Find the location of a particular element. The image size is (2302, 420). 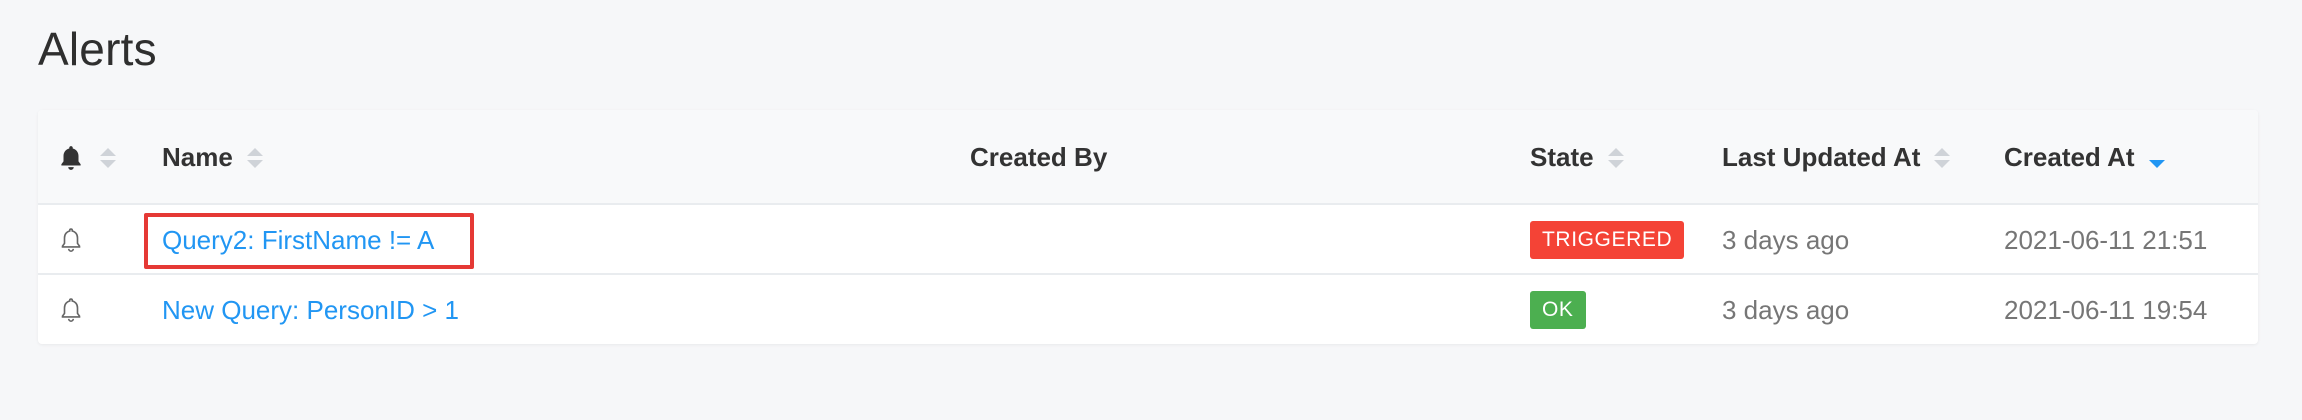

column-header-label: Last Updated At is located at coordinates (1821, 157).